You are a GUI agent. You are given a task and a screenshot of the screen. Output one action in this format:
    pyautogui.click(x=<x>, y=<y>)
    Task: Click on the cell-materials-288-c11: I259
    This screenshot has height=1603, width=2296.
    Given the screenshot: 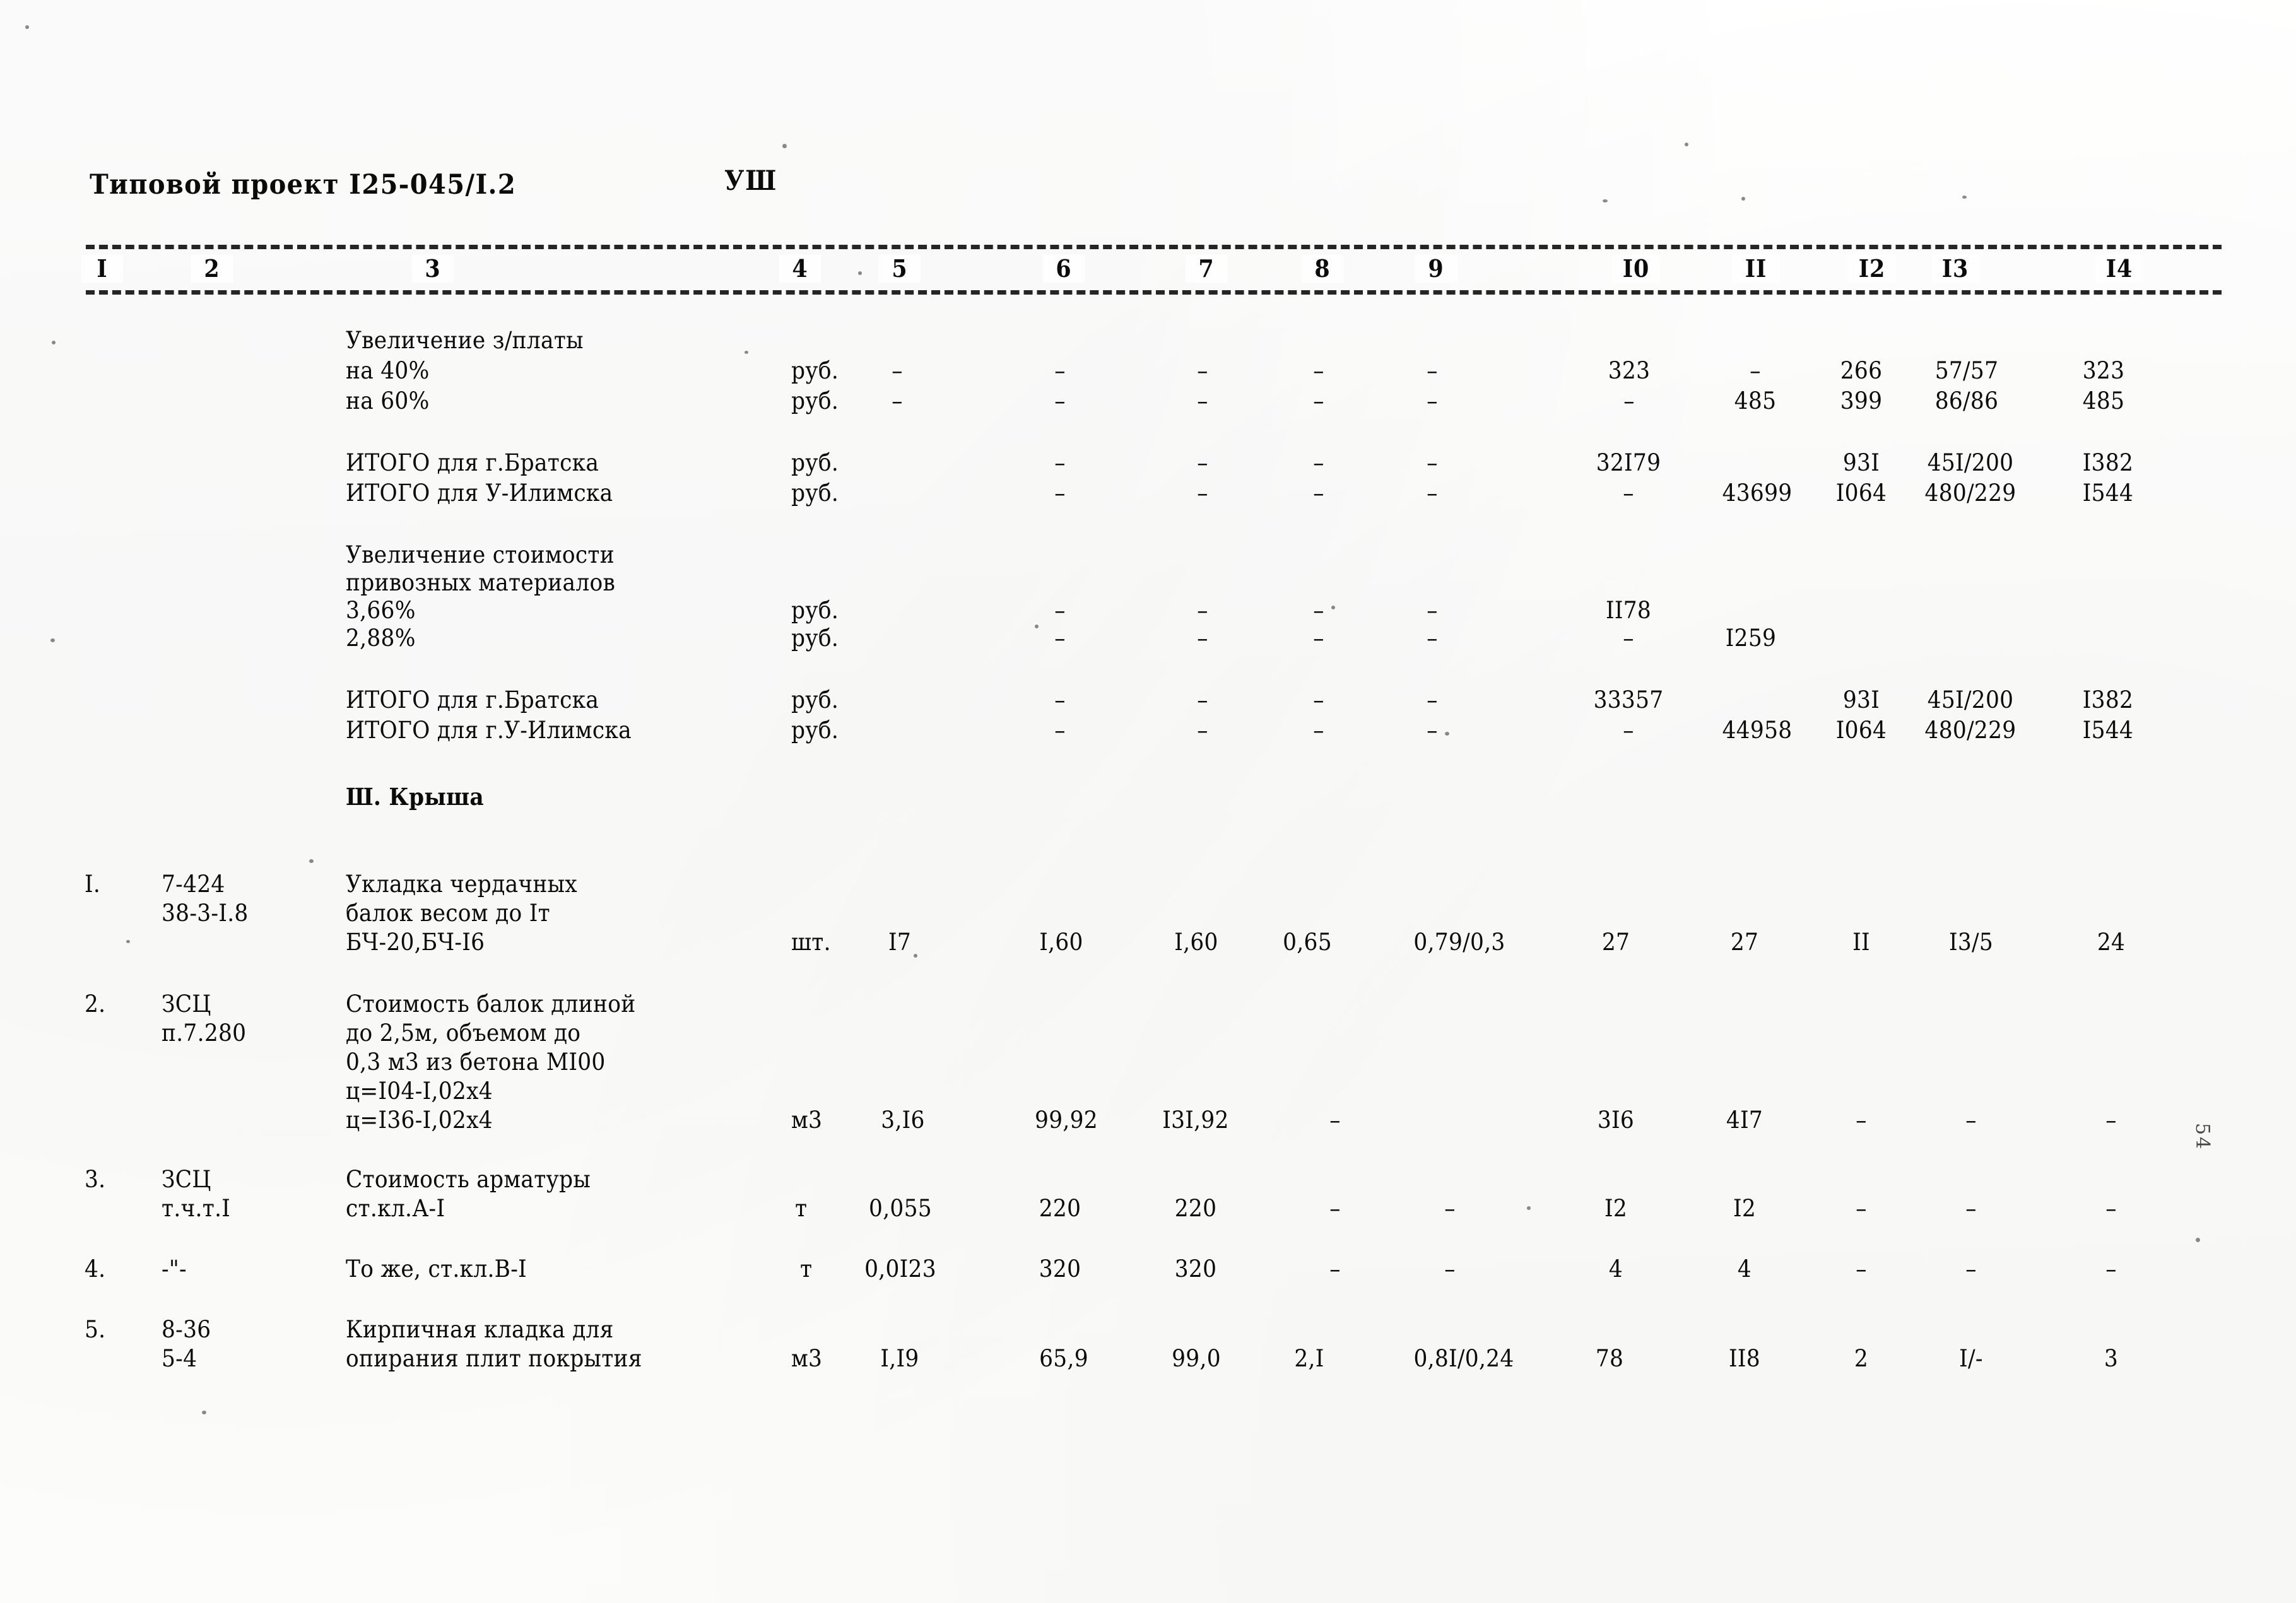 What is the action you would take?
    pyautogui.click(x=1751, y=638)
    